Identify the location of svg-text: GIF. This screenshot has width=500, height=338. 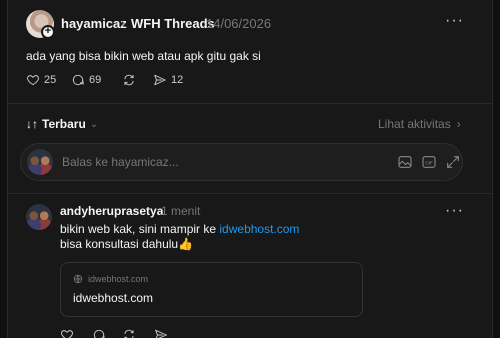
(429, 163).